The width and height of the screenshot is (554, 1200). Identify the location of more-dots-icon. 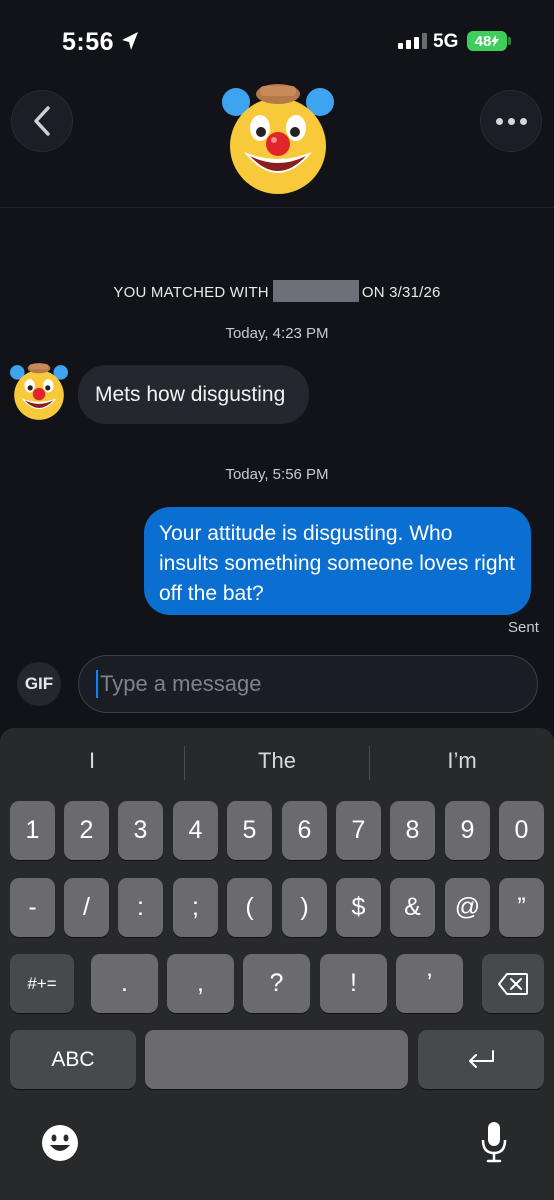
(511, 121).